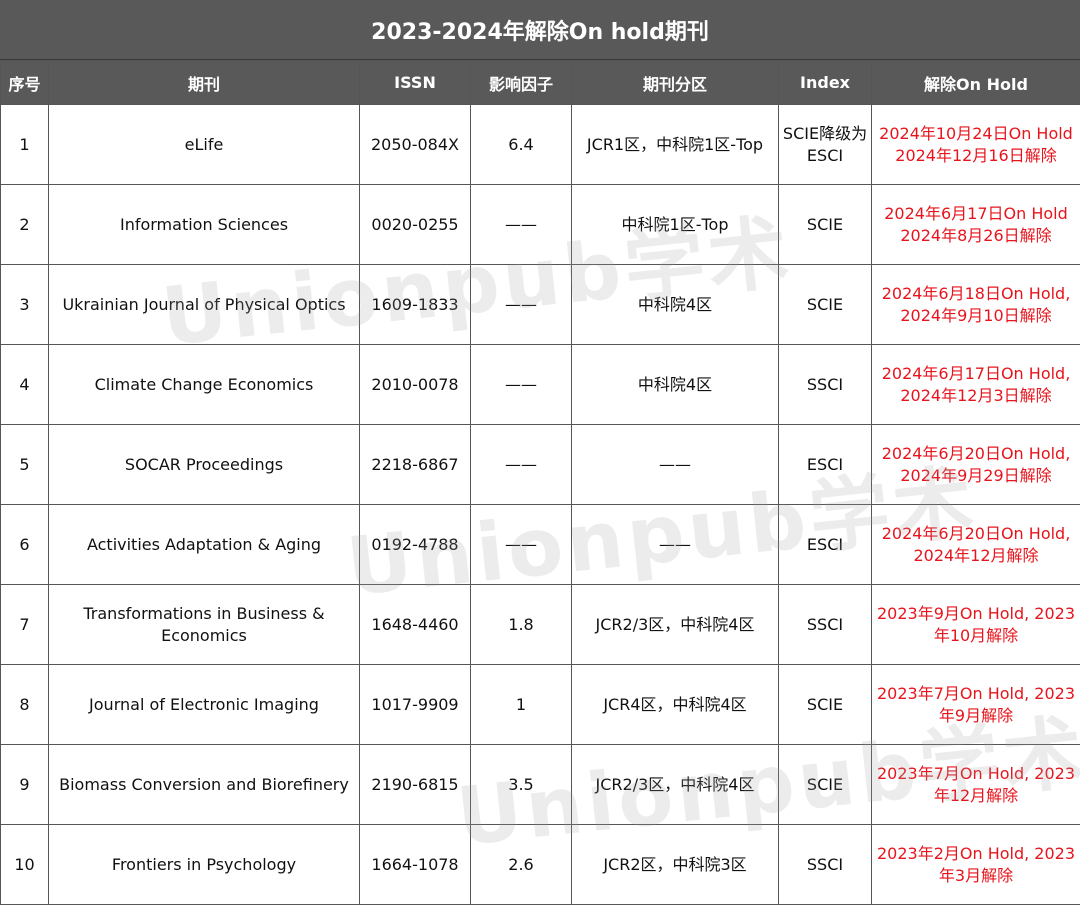 This screenshot has height=905, width=1080. I want to click on cell-issn: 2190-6815, so click(415, 785).